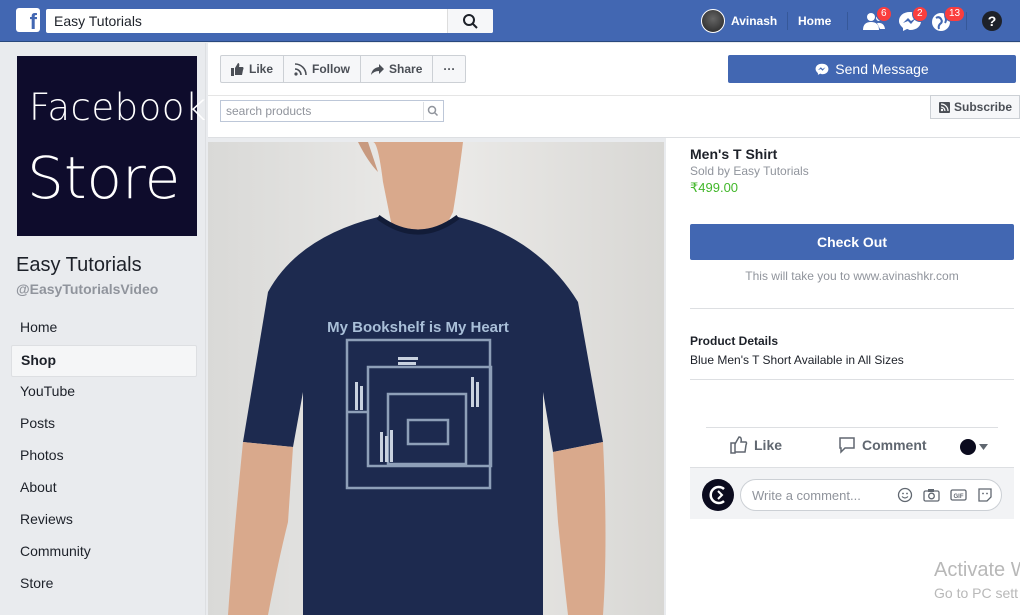 The height and width of the screenshot is (615, 1020). I want to click on more-options-icon: ···, so click(449, 69).